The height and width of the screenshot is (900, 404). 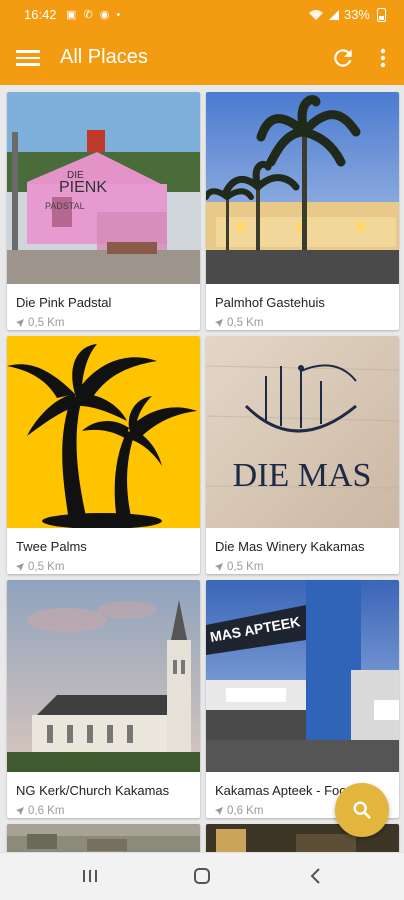 I want to click on place-image: DIE MAS, so click(x=302, y=432).